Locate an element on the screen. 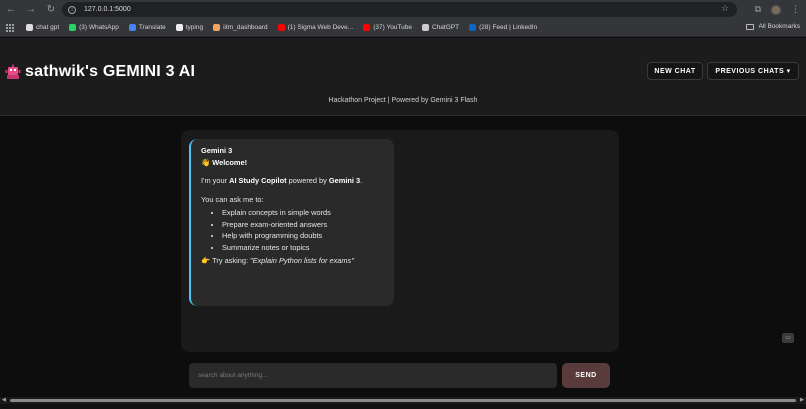  bookmark-label: (3) WhatsApp is located at coordinates (99, 27).